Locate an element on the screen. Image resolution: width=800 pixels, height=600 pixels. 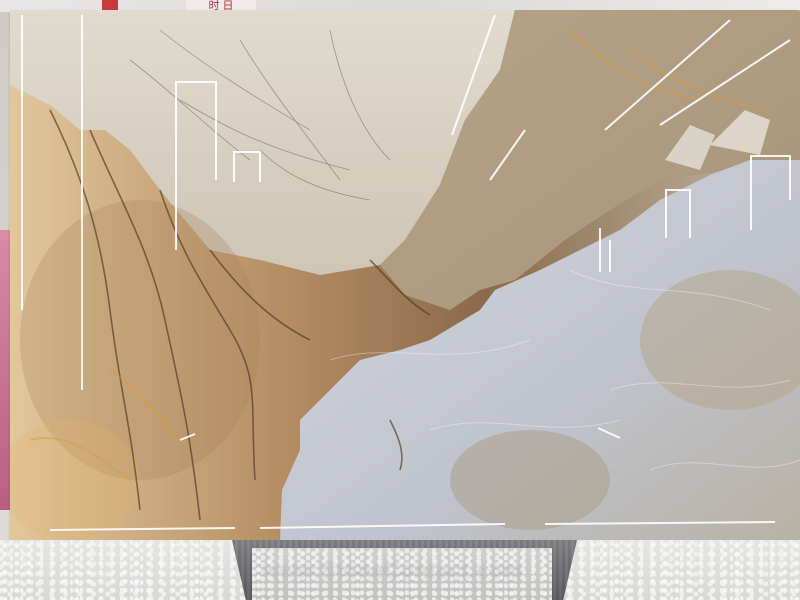
watermark: www.StoneContact.com is located at coordinates (392, 570).